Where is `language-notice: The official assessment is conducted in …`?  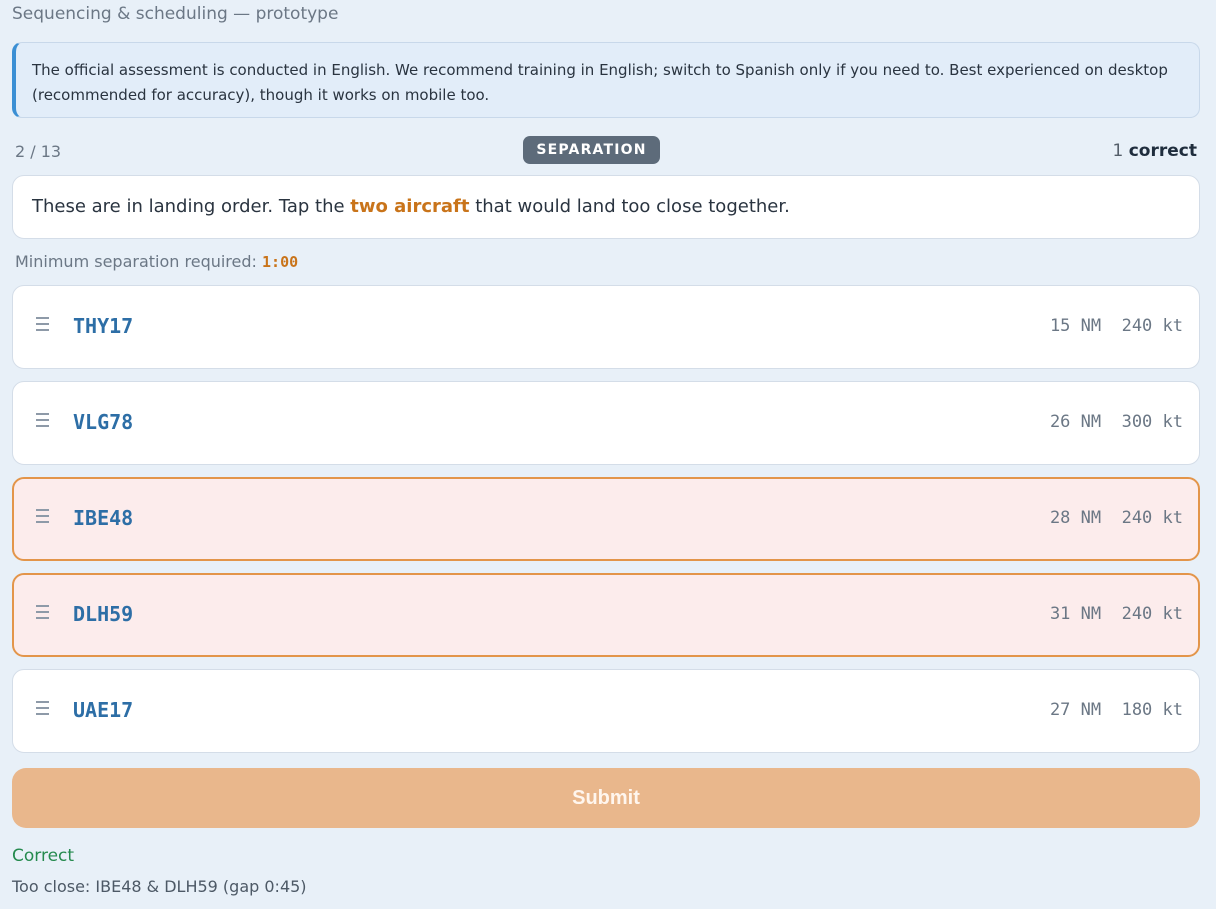 language-notice: The official assessment is conducted in … is located at coordinates (606, 80).